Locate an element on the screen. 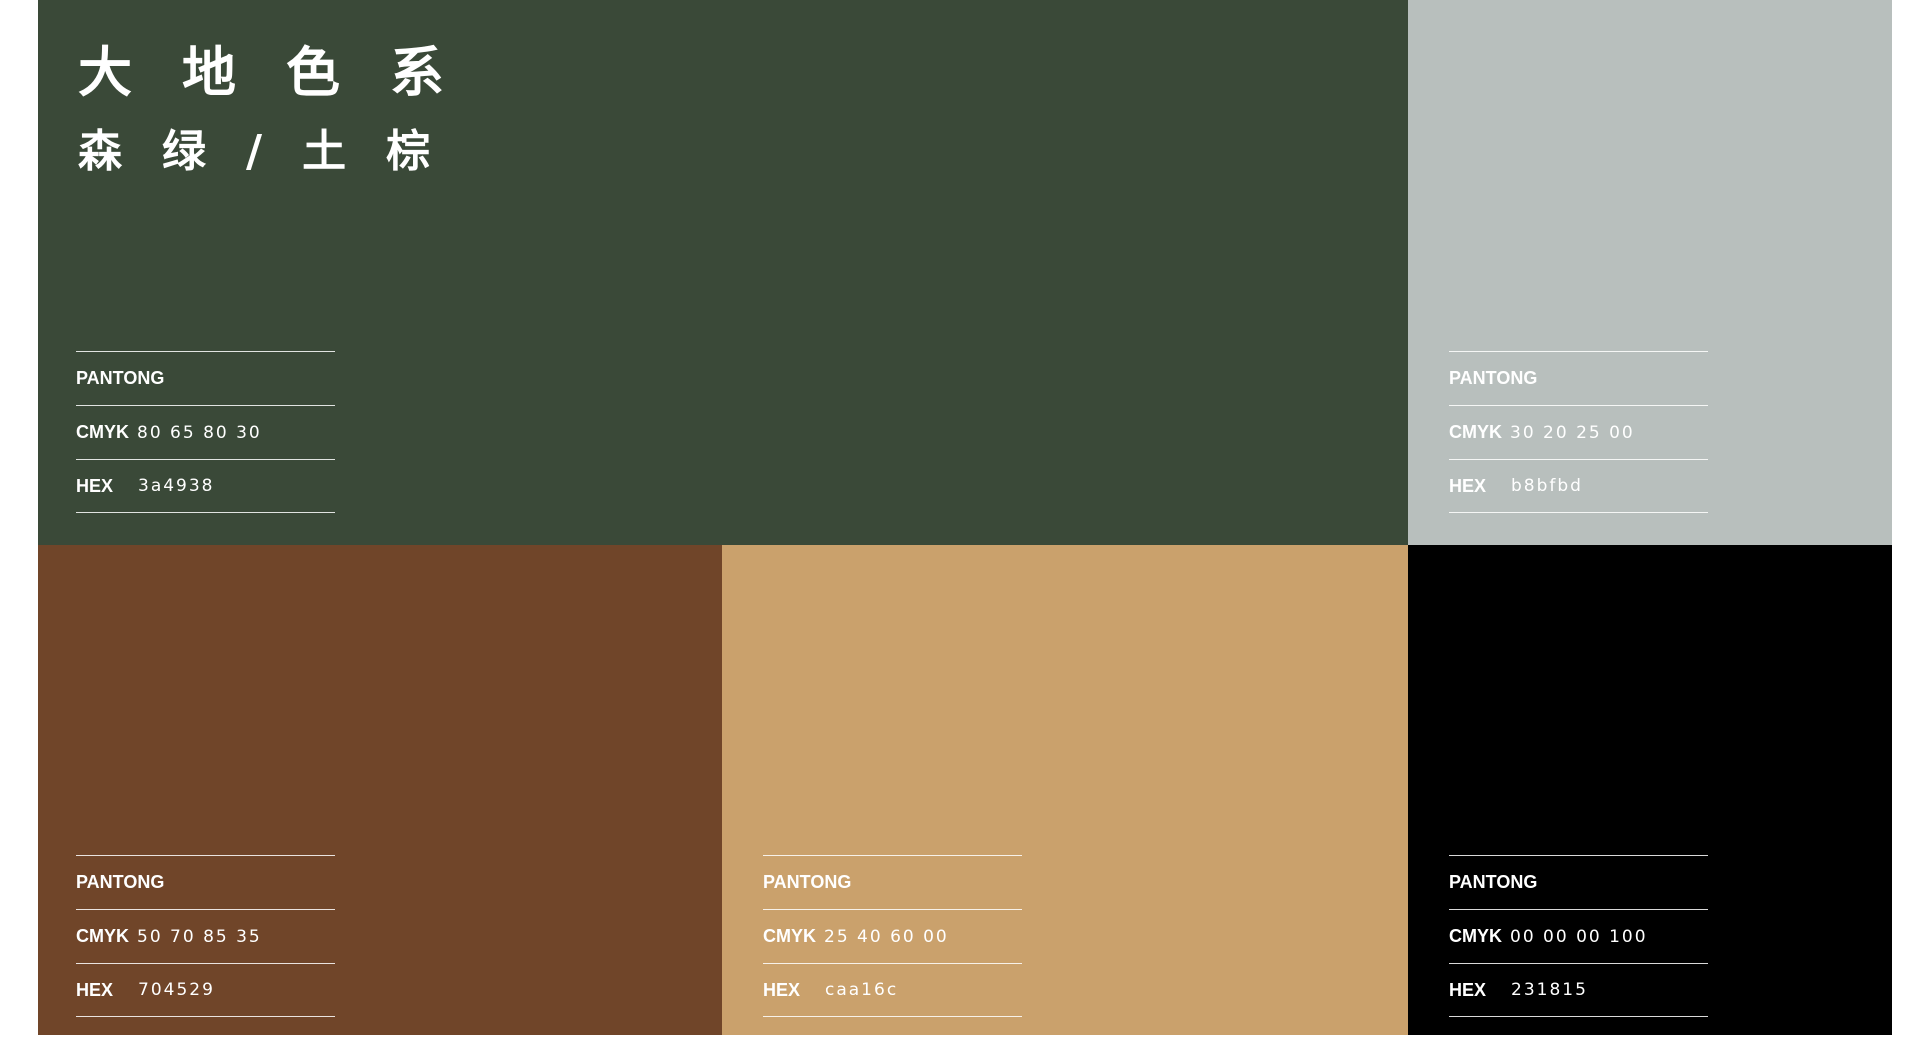 The height and width of the screenshot is (1038, 1920). hex-row: HEX b8bfbd is located at coordinates (1578, 486).